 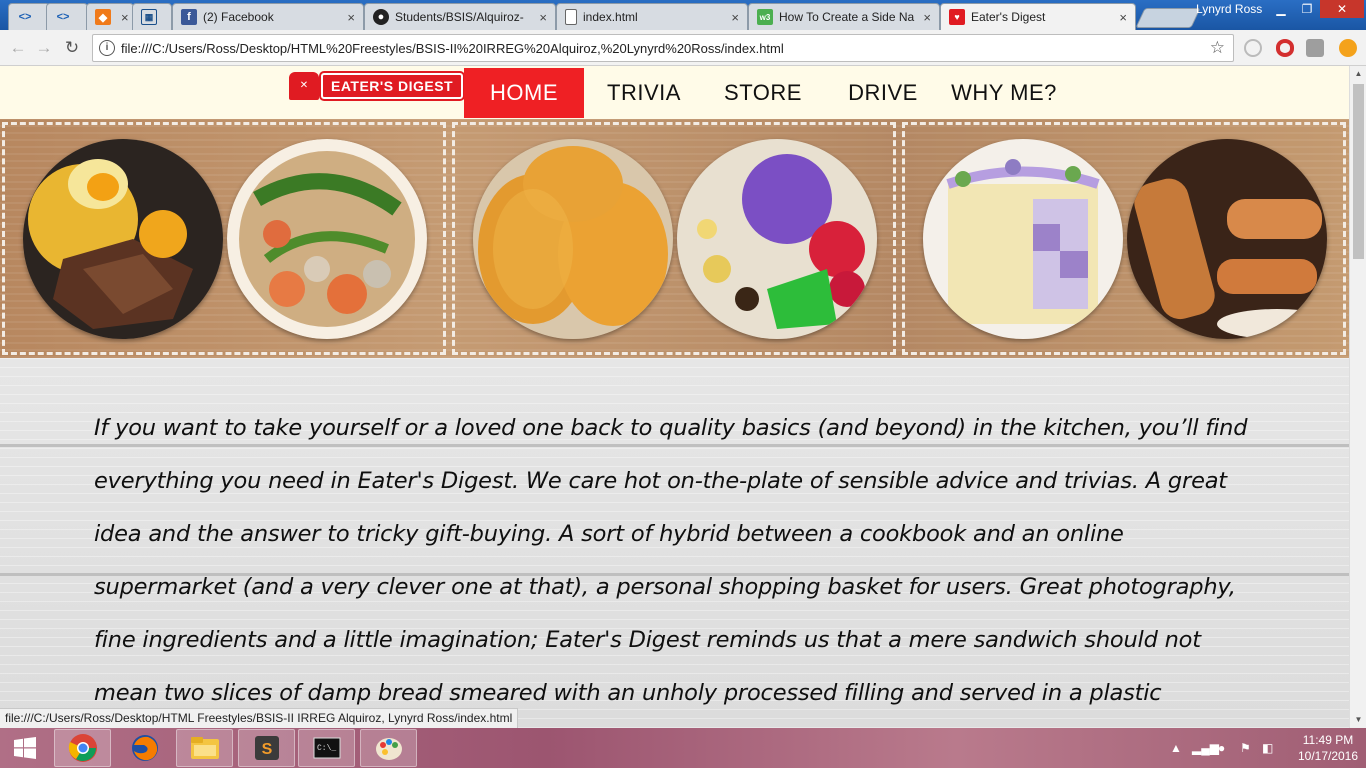 What do you see at coordinates (381, 17) in the screenshot?
I see `github-icon: ●` at bounding box center [381, 17].